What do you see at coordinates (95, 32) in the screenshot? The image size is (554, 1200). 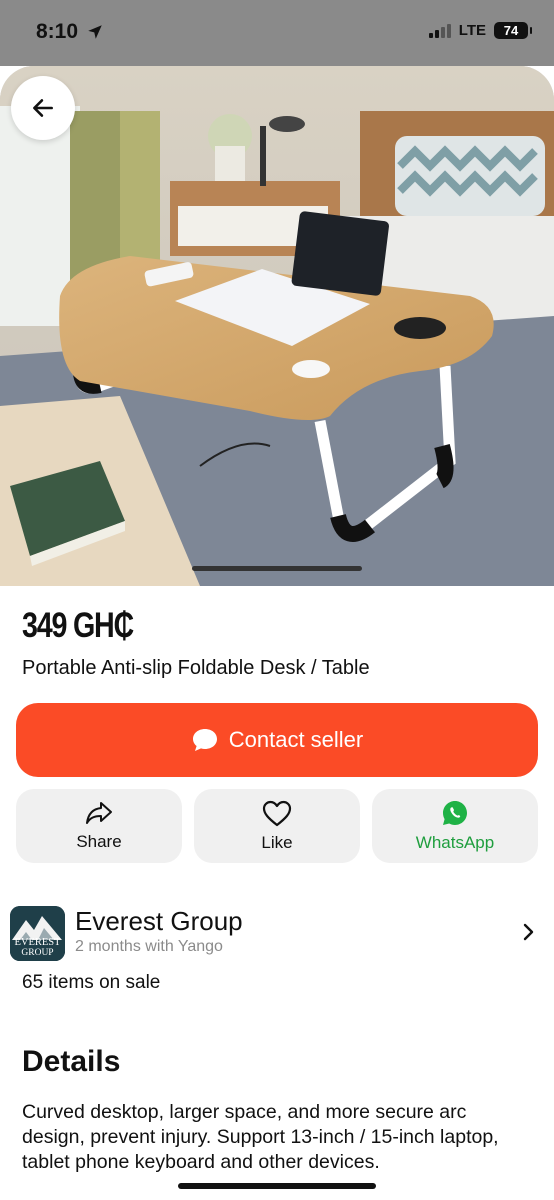 I see `location-arrow-icon` at bounding box center [95, 32].